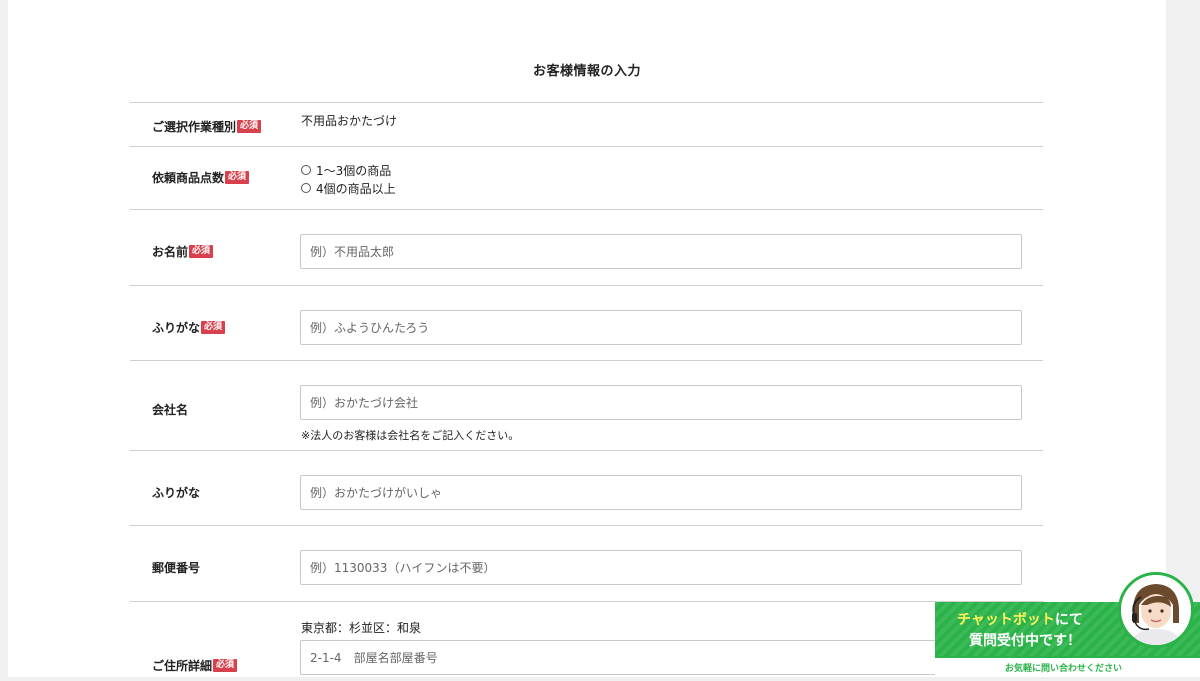 This screenshot has height=681, width=1200. What do you see at coordinates (661, 251) in the screenshot?
I see `name-input` at bounding box center [661, 251].